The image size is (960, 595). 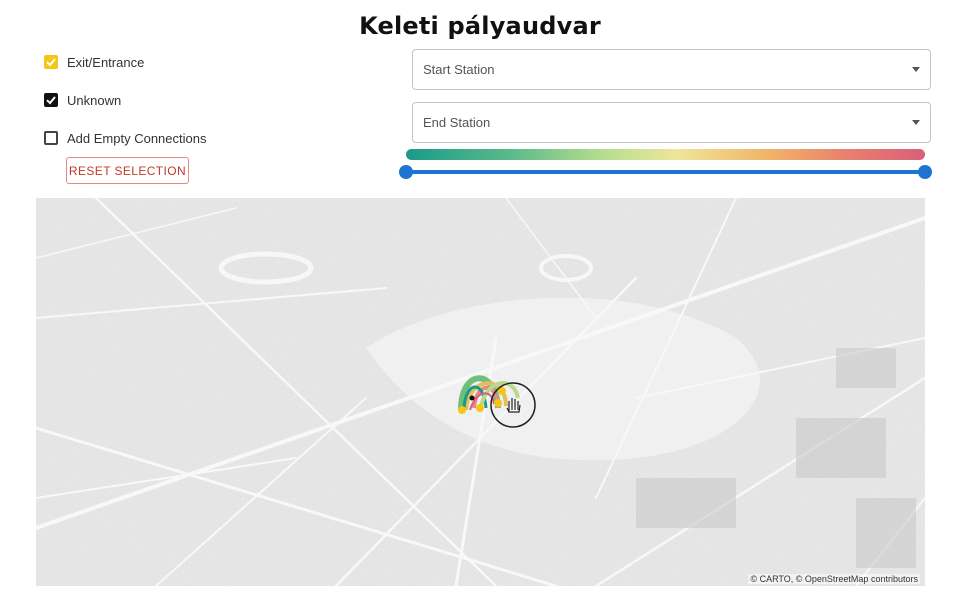 What do you see at coordinates (665, 172) in the screenshot?
I see `range-slider-track` at bounding box center [665, 172].